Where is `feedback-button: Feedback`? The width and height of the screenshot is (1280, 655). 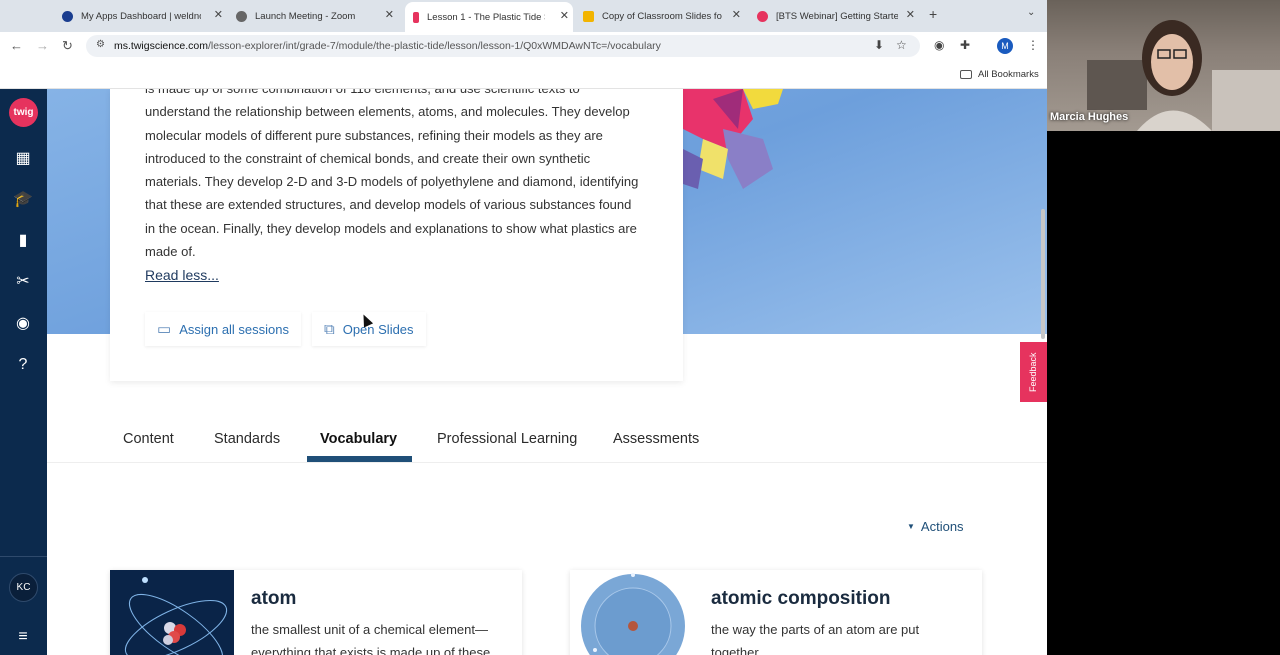 feedback-button: Feedback is located at coordinates (1033, 372).